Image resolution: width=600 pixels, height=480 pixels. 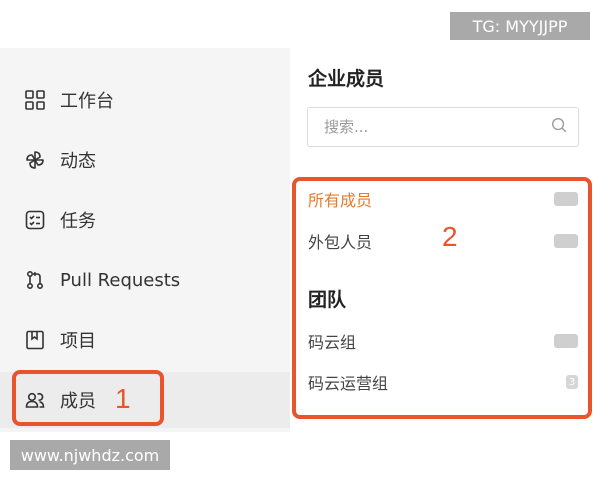 I want to click on sidebar-item-label: 项目, so click(x=78, y=341).